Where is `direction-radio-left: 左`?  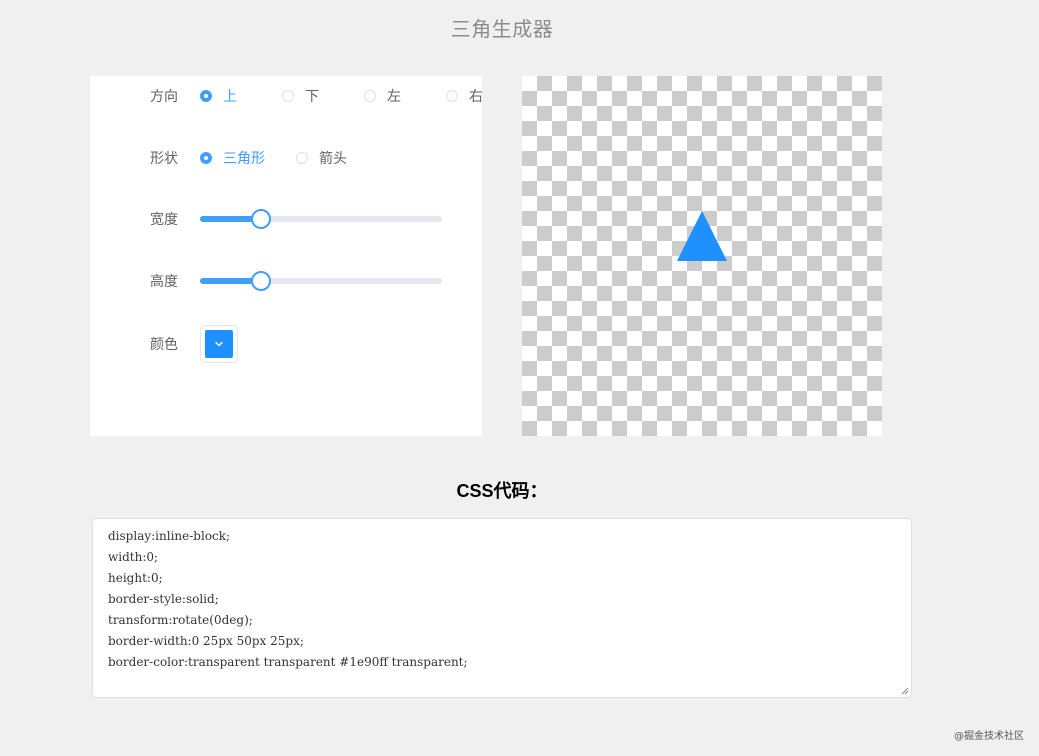 direction-radio-left: 左 is located at coordinates (382, 96).